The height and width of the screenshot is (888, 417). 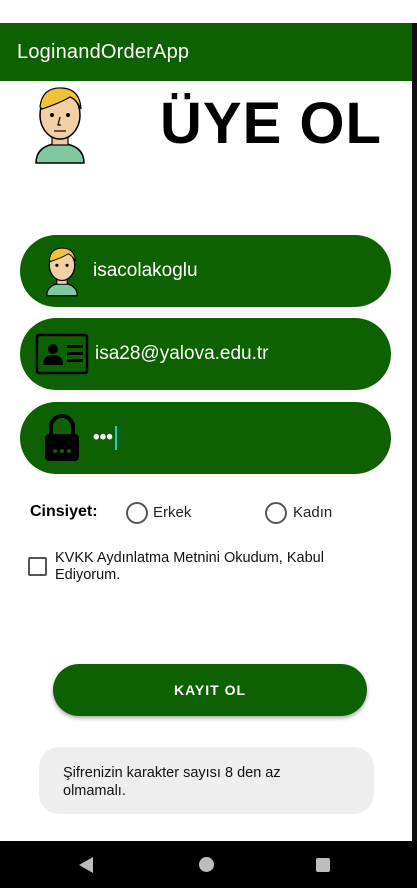 I want to click on email-value: isa28@yalova.edu.tr, so click(x=182, y=353).